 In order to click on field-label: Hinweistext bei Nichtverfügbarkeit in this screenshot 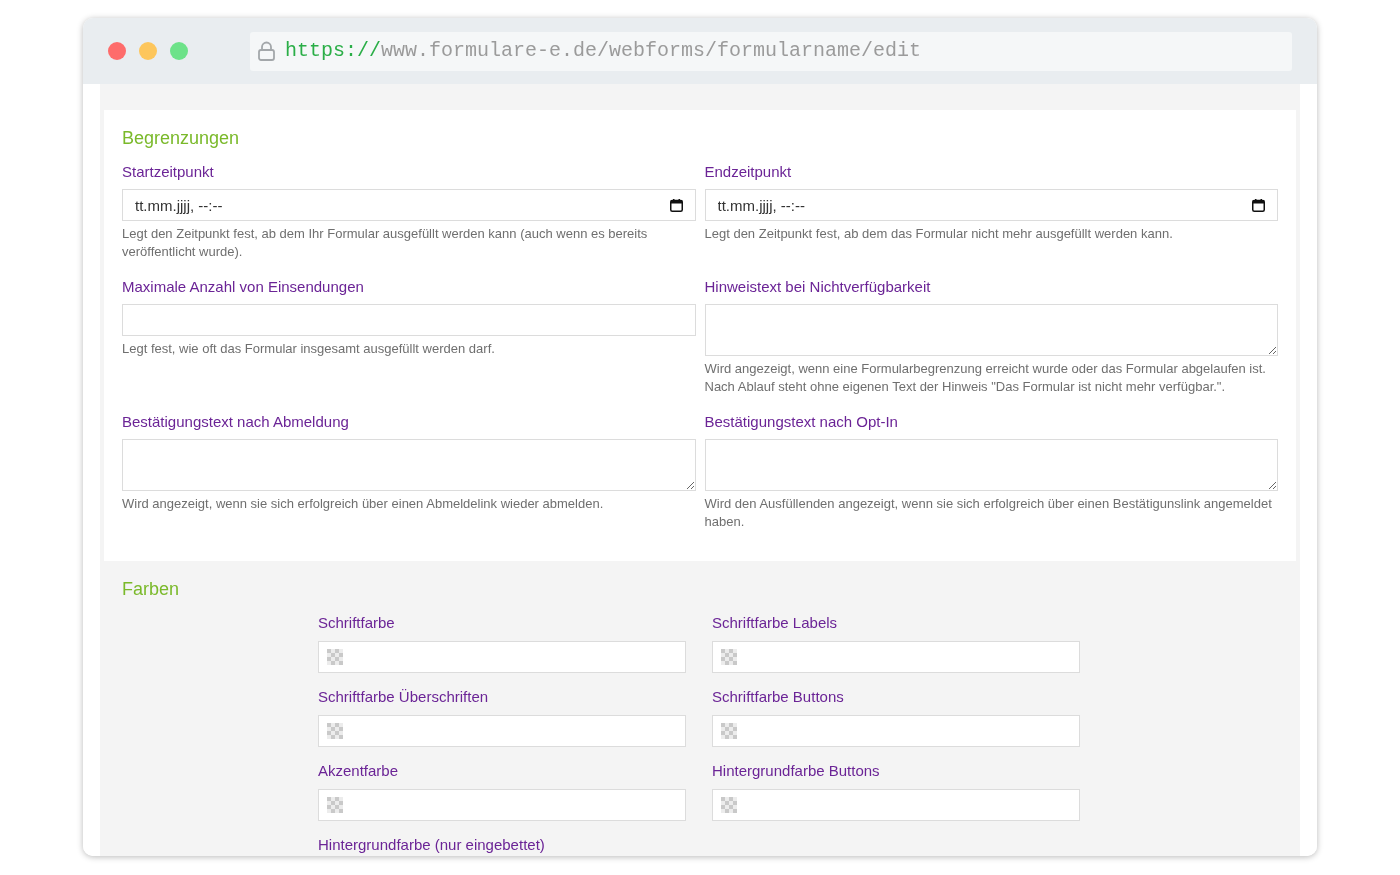, I will do `click(818, 287)`.